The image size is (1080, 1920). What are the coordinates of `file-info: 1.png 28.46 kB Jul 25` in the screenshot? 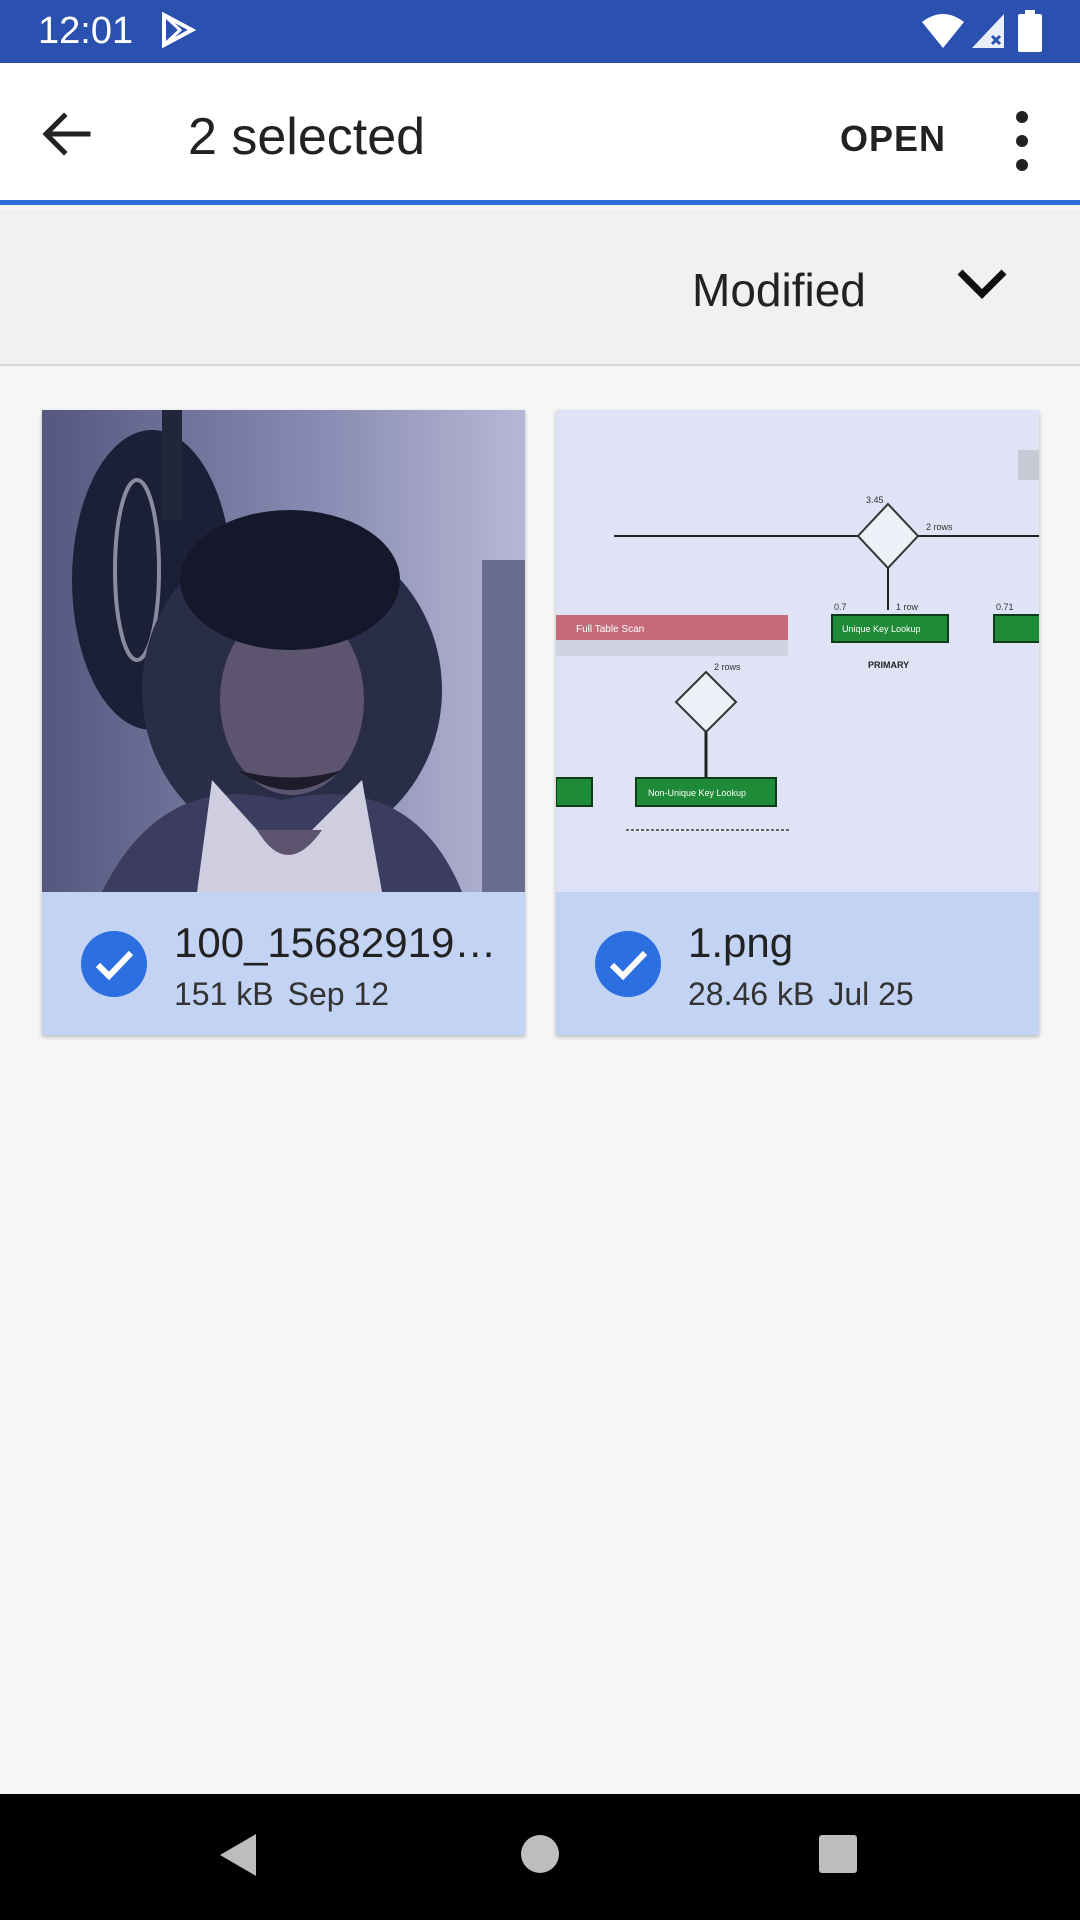 It's located at (797, 963).